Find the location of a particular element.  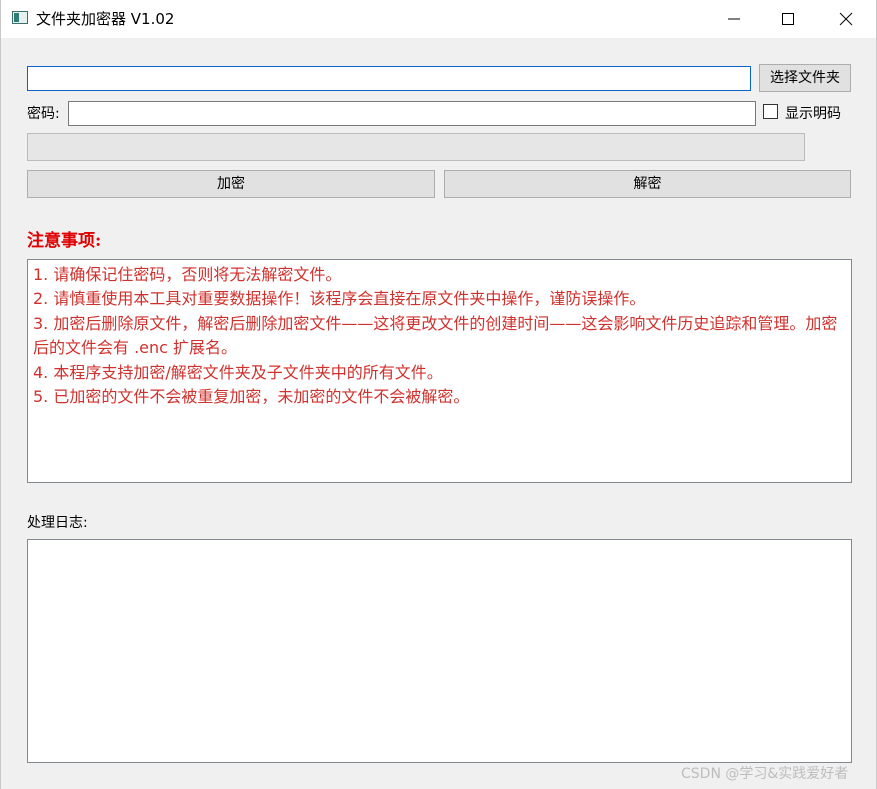

minimize-icon is located at coordinates (734, 19).